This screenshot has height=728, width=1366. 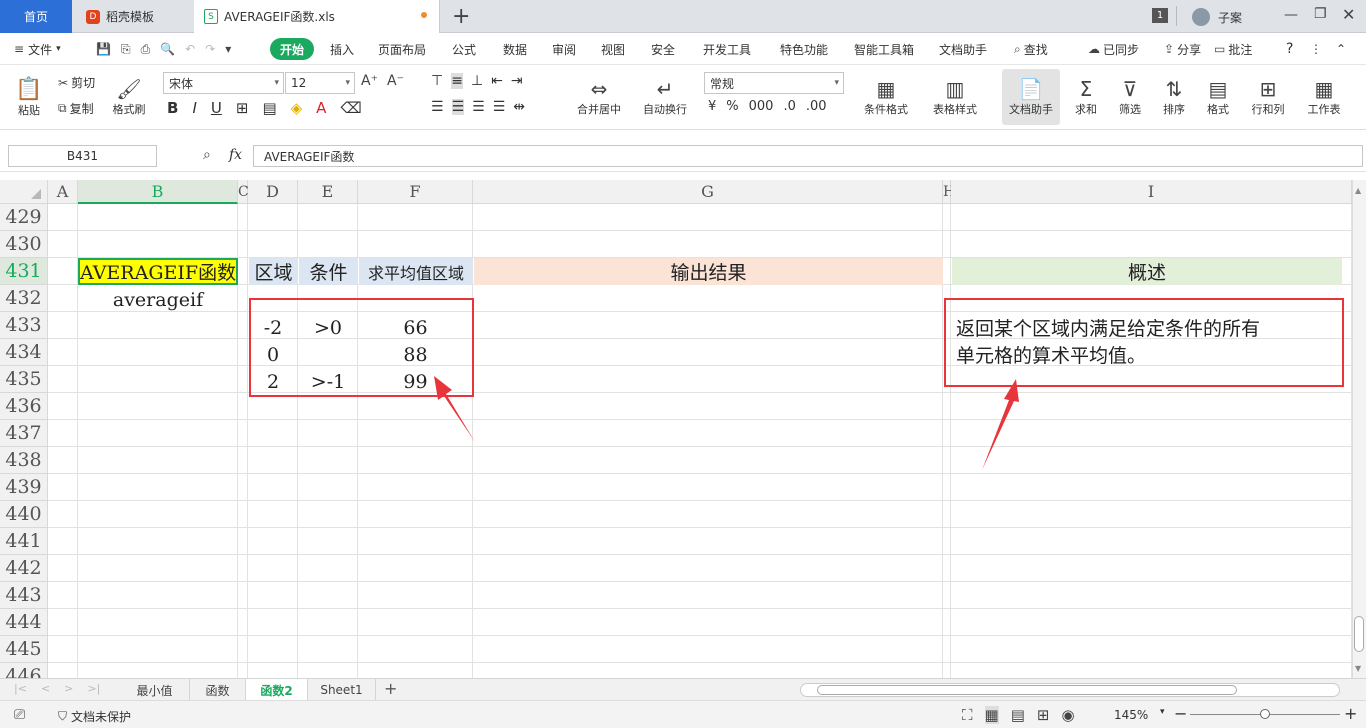 What do you see at coordinates (515, 49) in the screenshot?
I see `tab-data: 数据` at bounding box center [515, 49].